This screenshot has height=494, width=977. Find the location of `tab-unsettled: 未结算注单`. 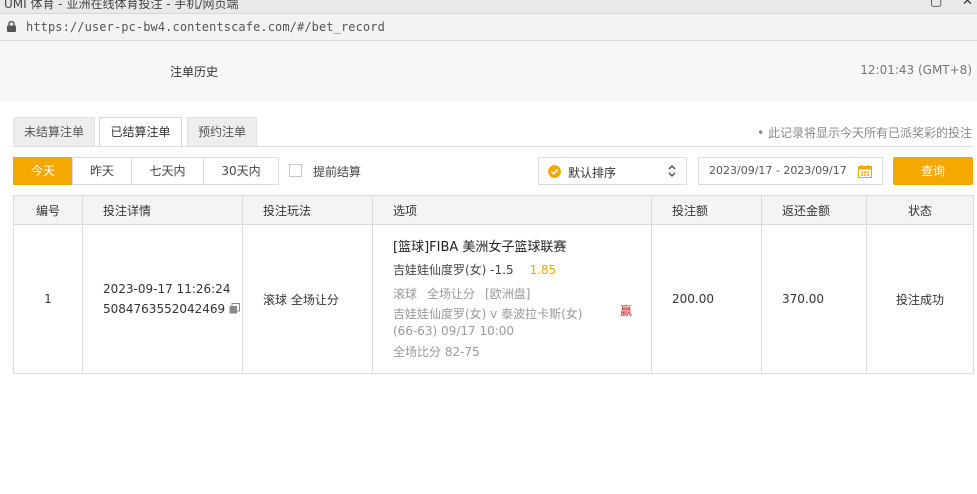

tab-unsettled: 未结算注单 is located at coordinates (54, 131).